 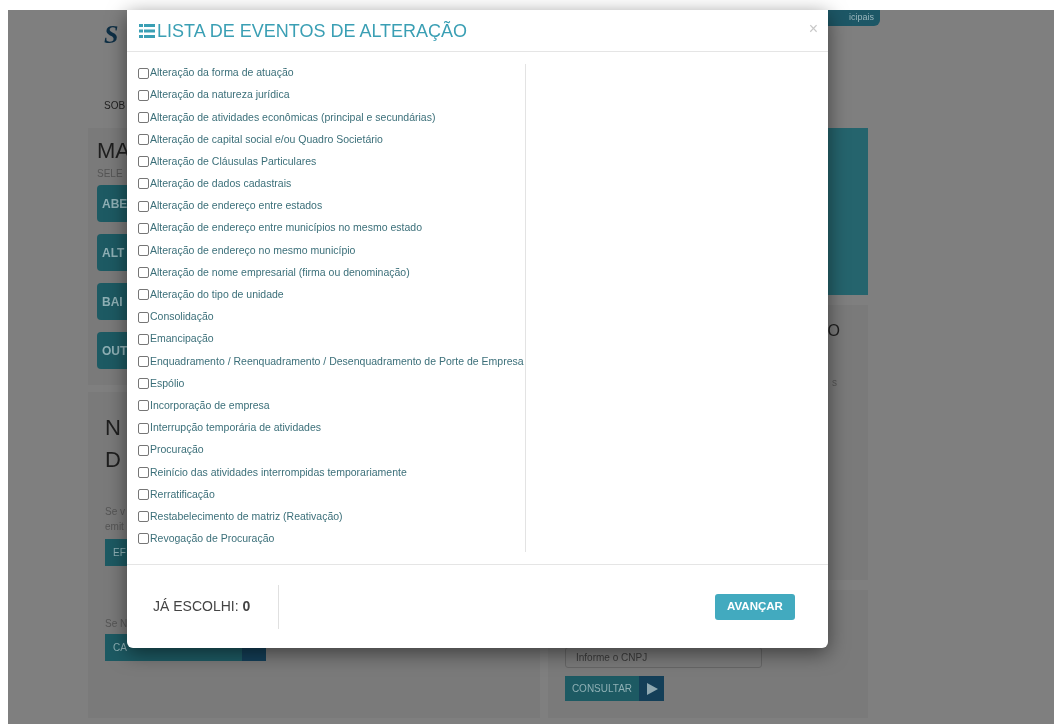 What do you see at coordinates (113, 460) in the screenshot?
I see `card-title: D` at bounding box center [113, 460].